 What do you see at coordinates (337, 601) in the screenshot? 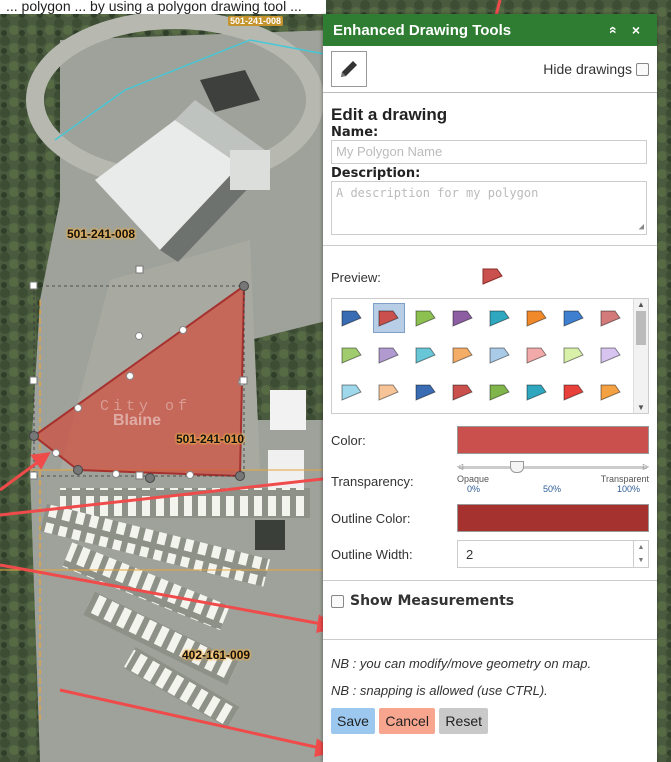
I see `show-measurements-checkbox` at bounding box center [337, 601].